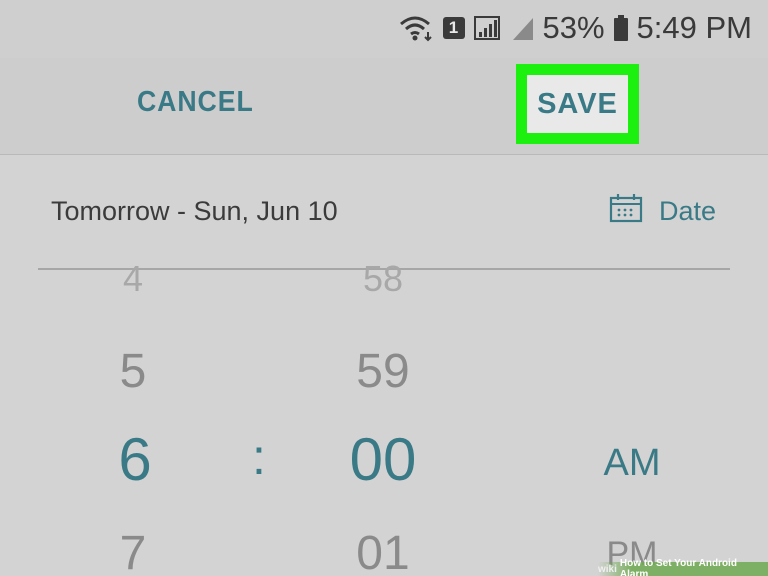  Describe the element at coordinates (133, 279) in the screenshot. I see `hour-option-above-2: 4` at that location.